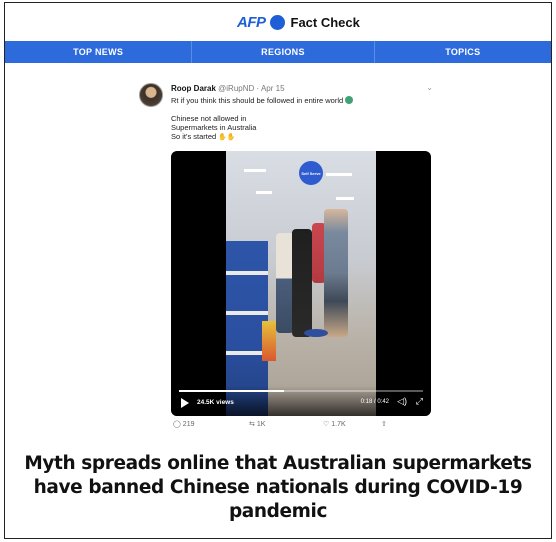 This screenshot has width=556, height=542. What do you see at coordinates (278, 511) in the screenshot?
I see `headline-line: pandemic` at bounding box center [278, 511].